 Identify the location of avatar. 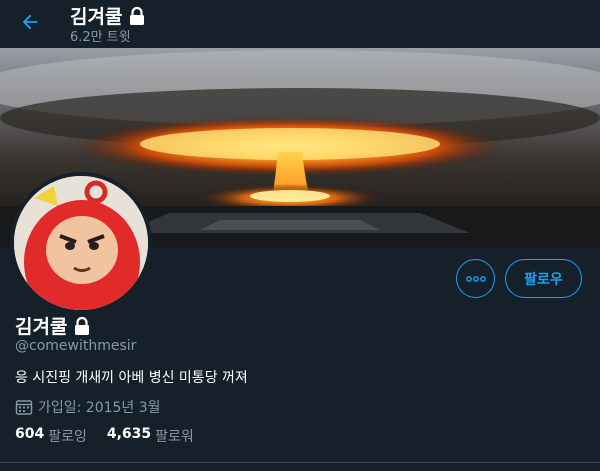
(81, 243).